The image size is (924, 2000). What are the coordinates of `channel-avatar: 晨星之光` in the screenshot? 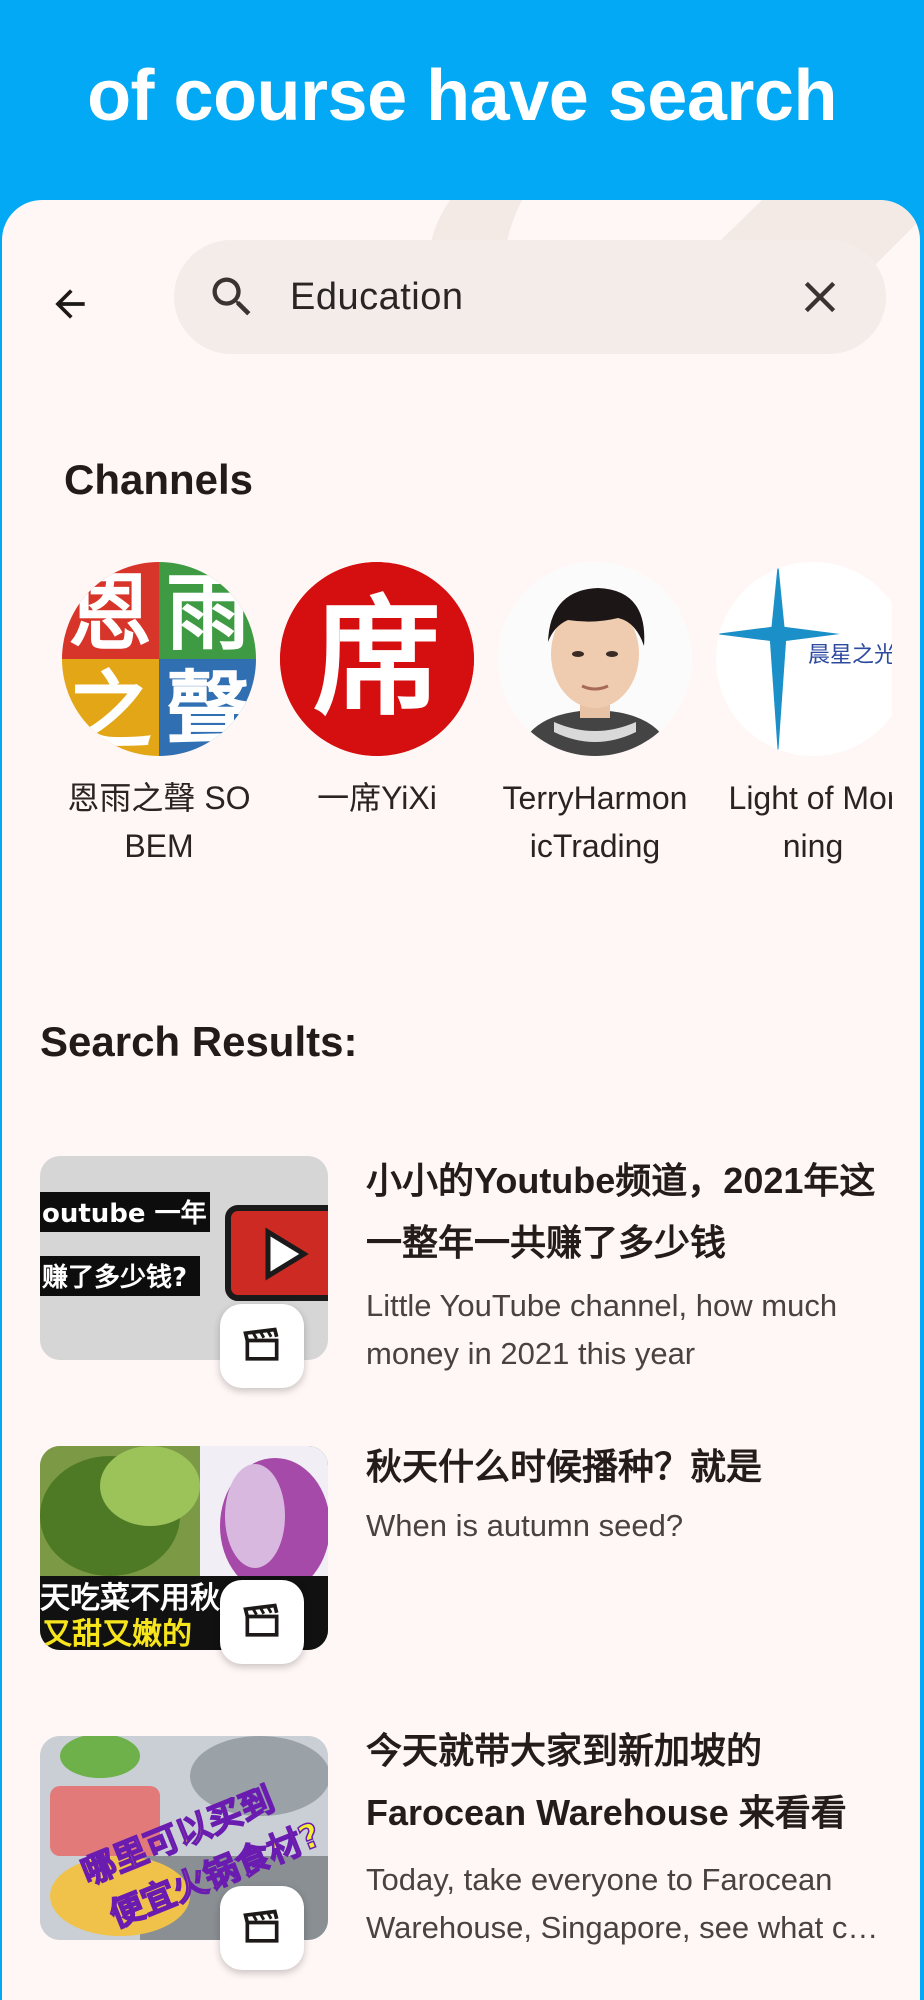 It's located at (804, 659).